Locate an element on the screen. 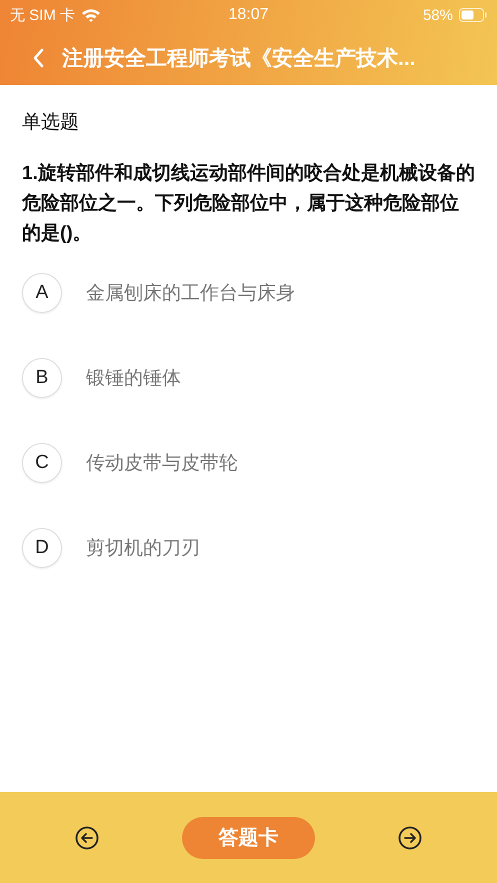 The width and height of the screenshot is (497, 883). option-text: 剪切机的刀刃 is located at coordinates (143, 548).